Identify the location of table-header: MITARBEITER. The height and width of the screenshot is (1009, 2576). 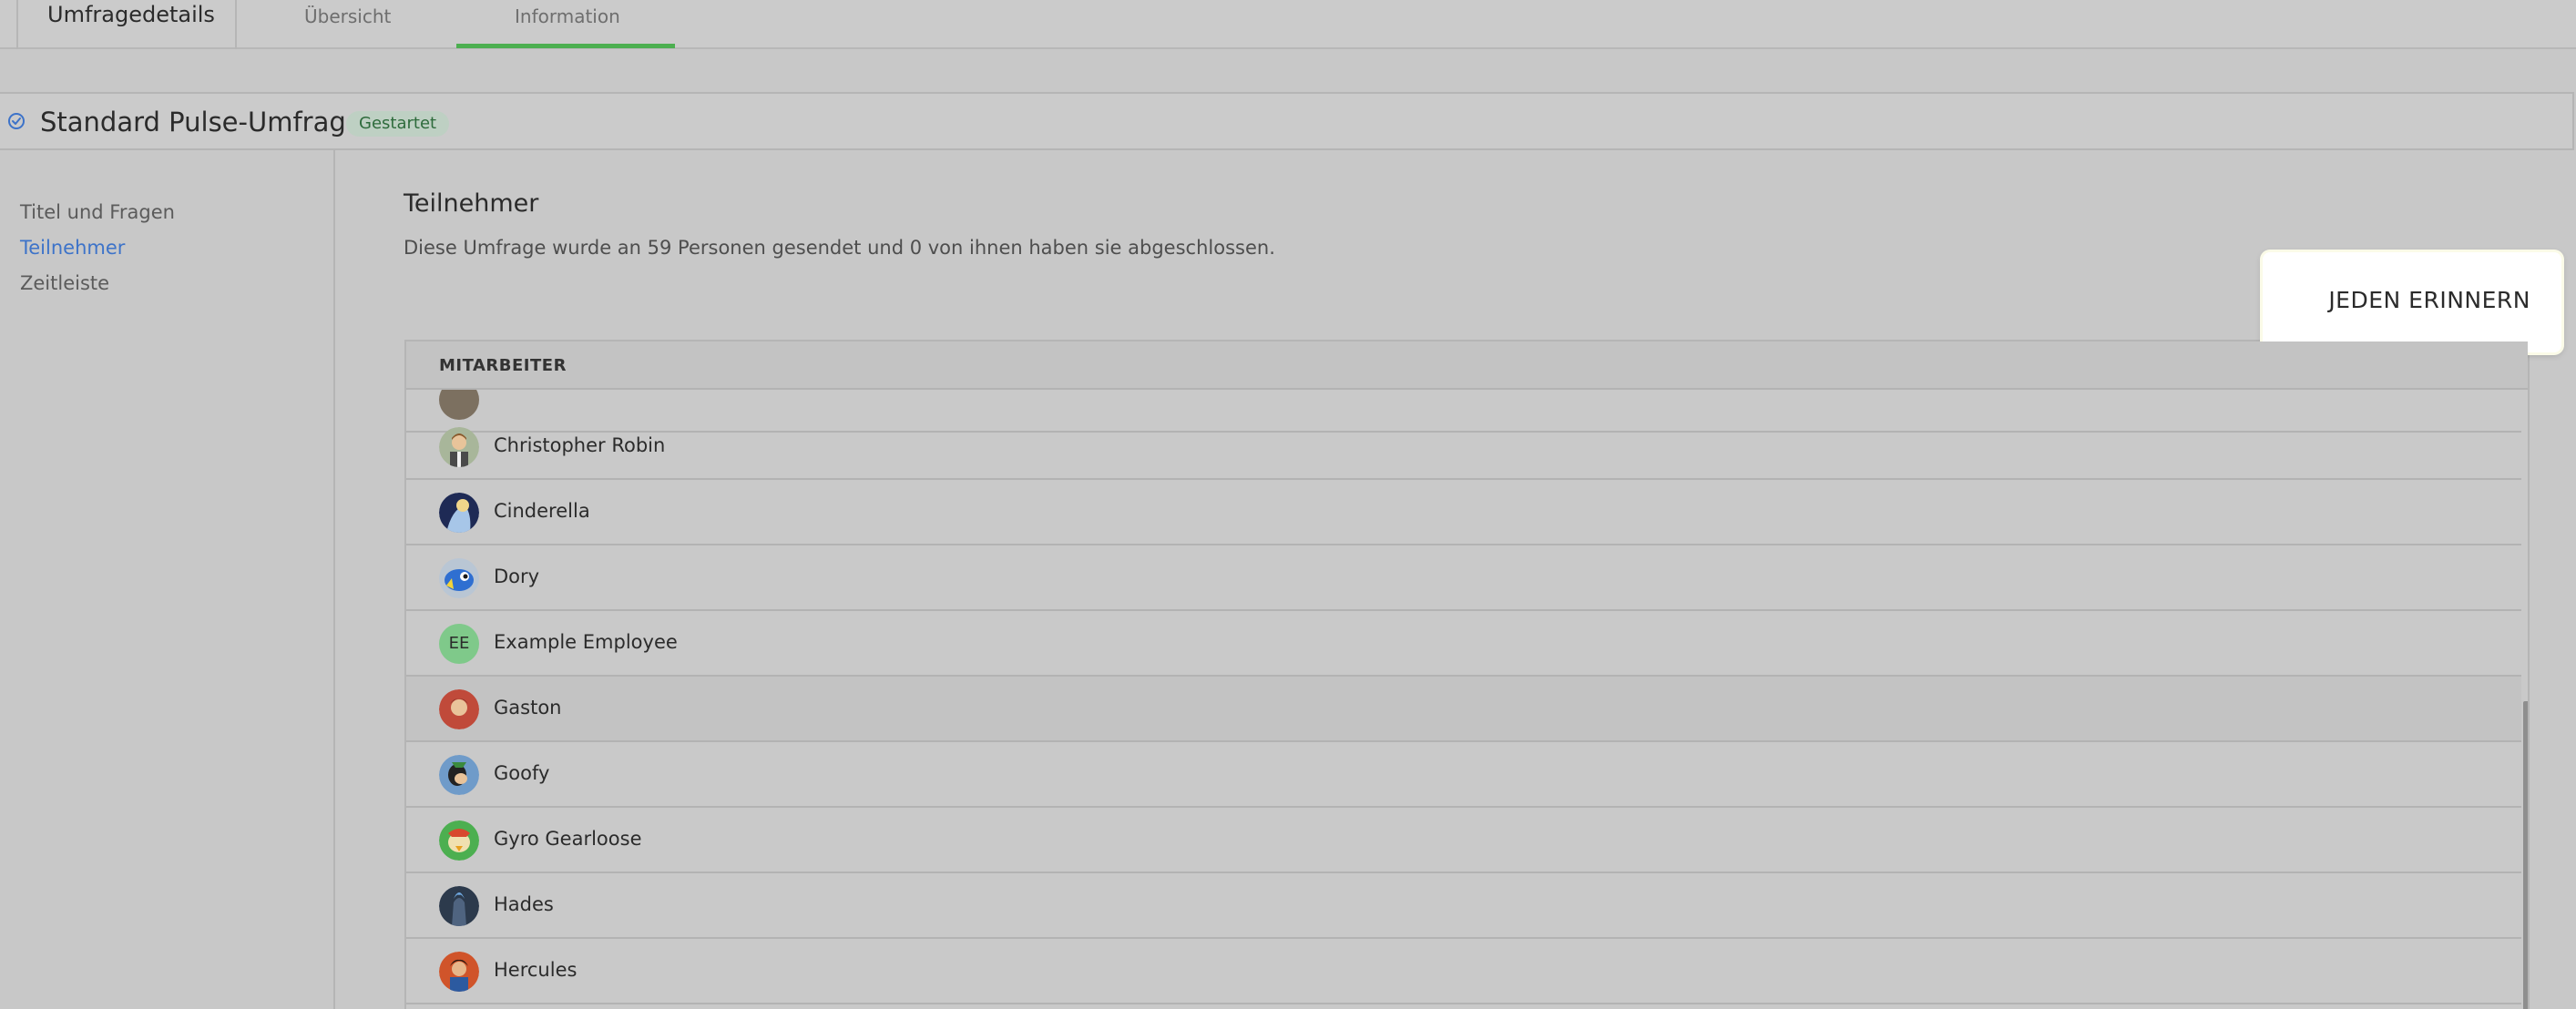
(1467, 365).